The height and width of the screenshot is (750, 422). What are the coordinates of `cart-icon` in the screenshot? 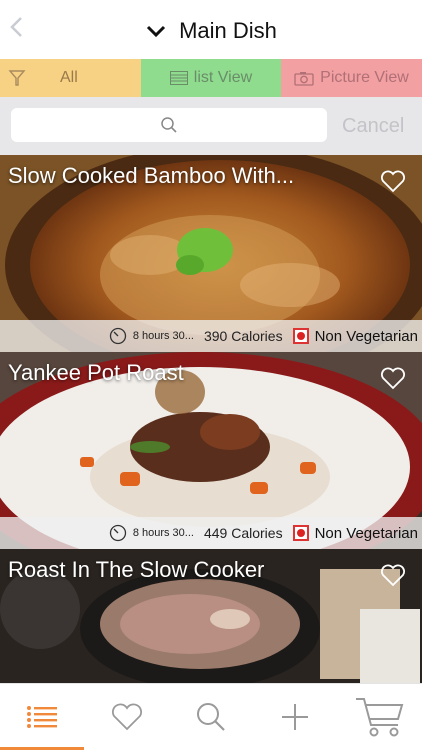 It's located at (380, 717).